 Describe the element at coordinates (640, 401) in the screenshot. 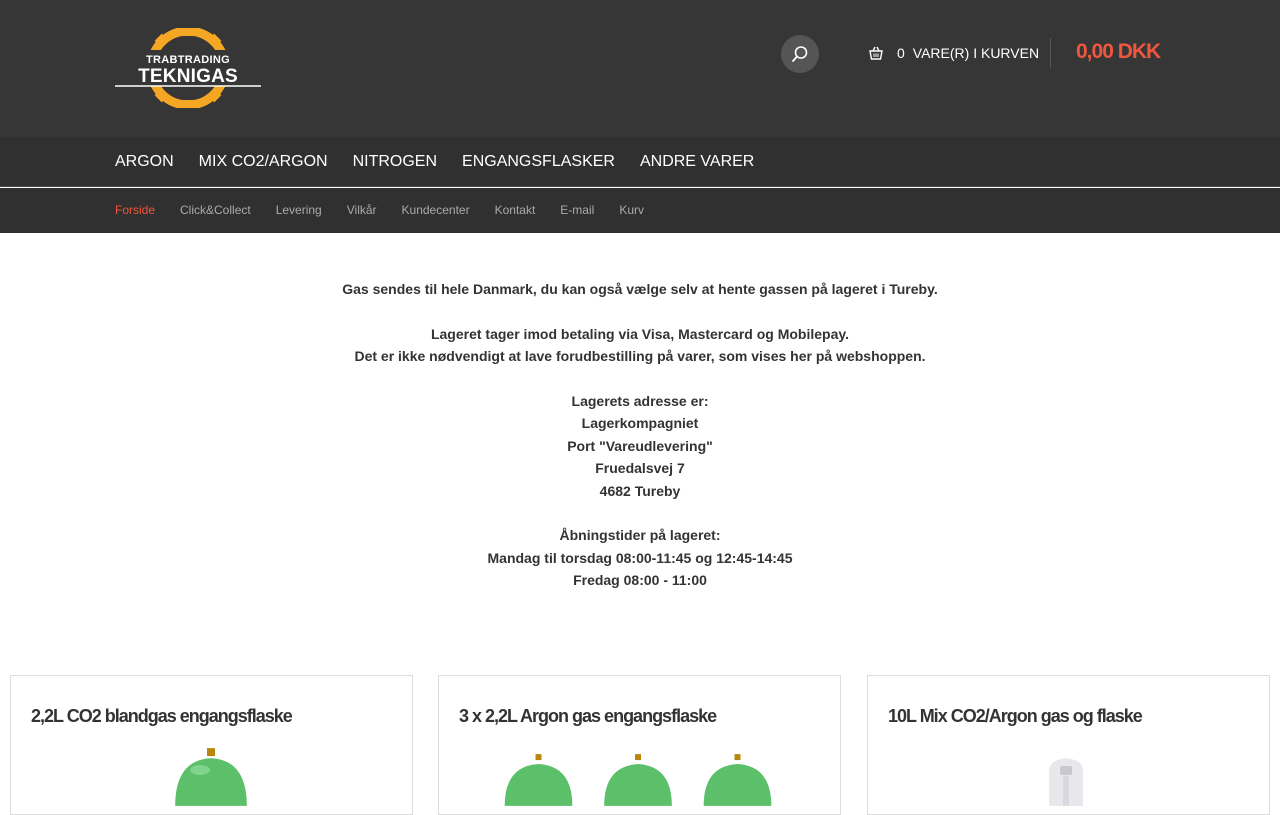

I see `intro-line: Lagerets adresse er:` at that location.